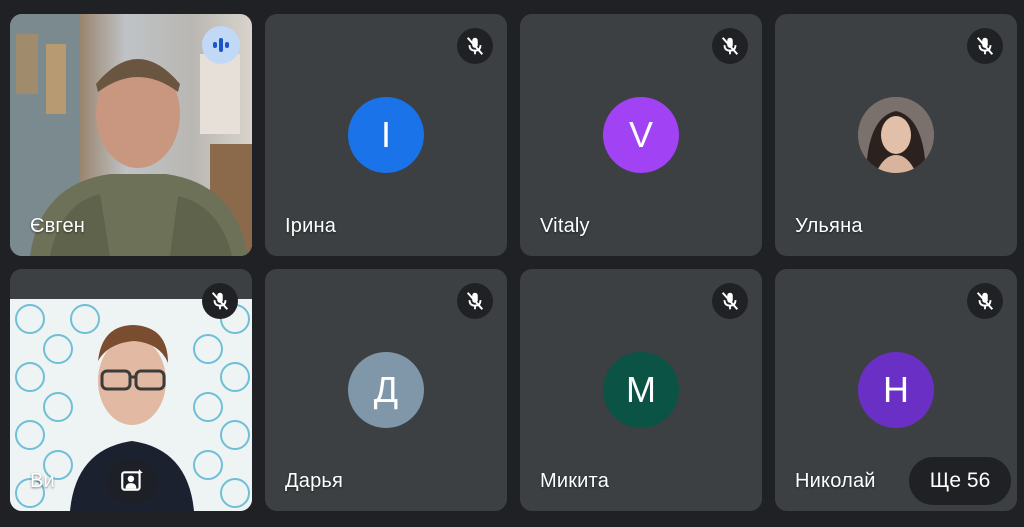 This screenshot has height=527, width=1024. I want to click on participant-name: Євген, so click(58, 226).